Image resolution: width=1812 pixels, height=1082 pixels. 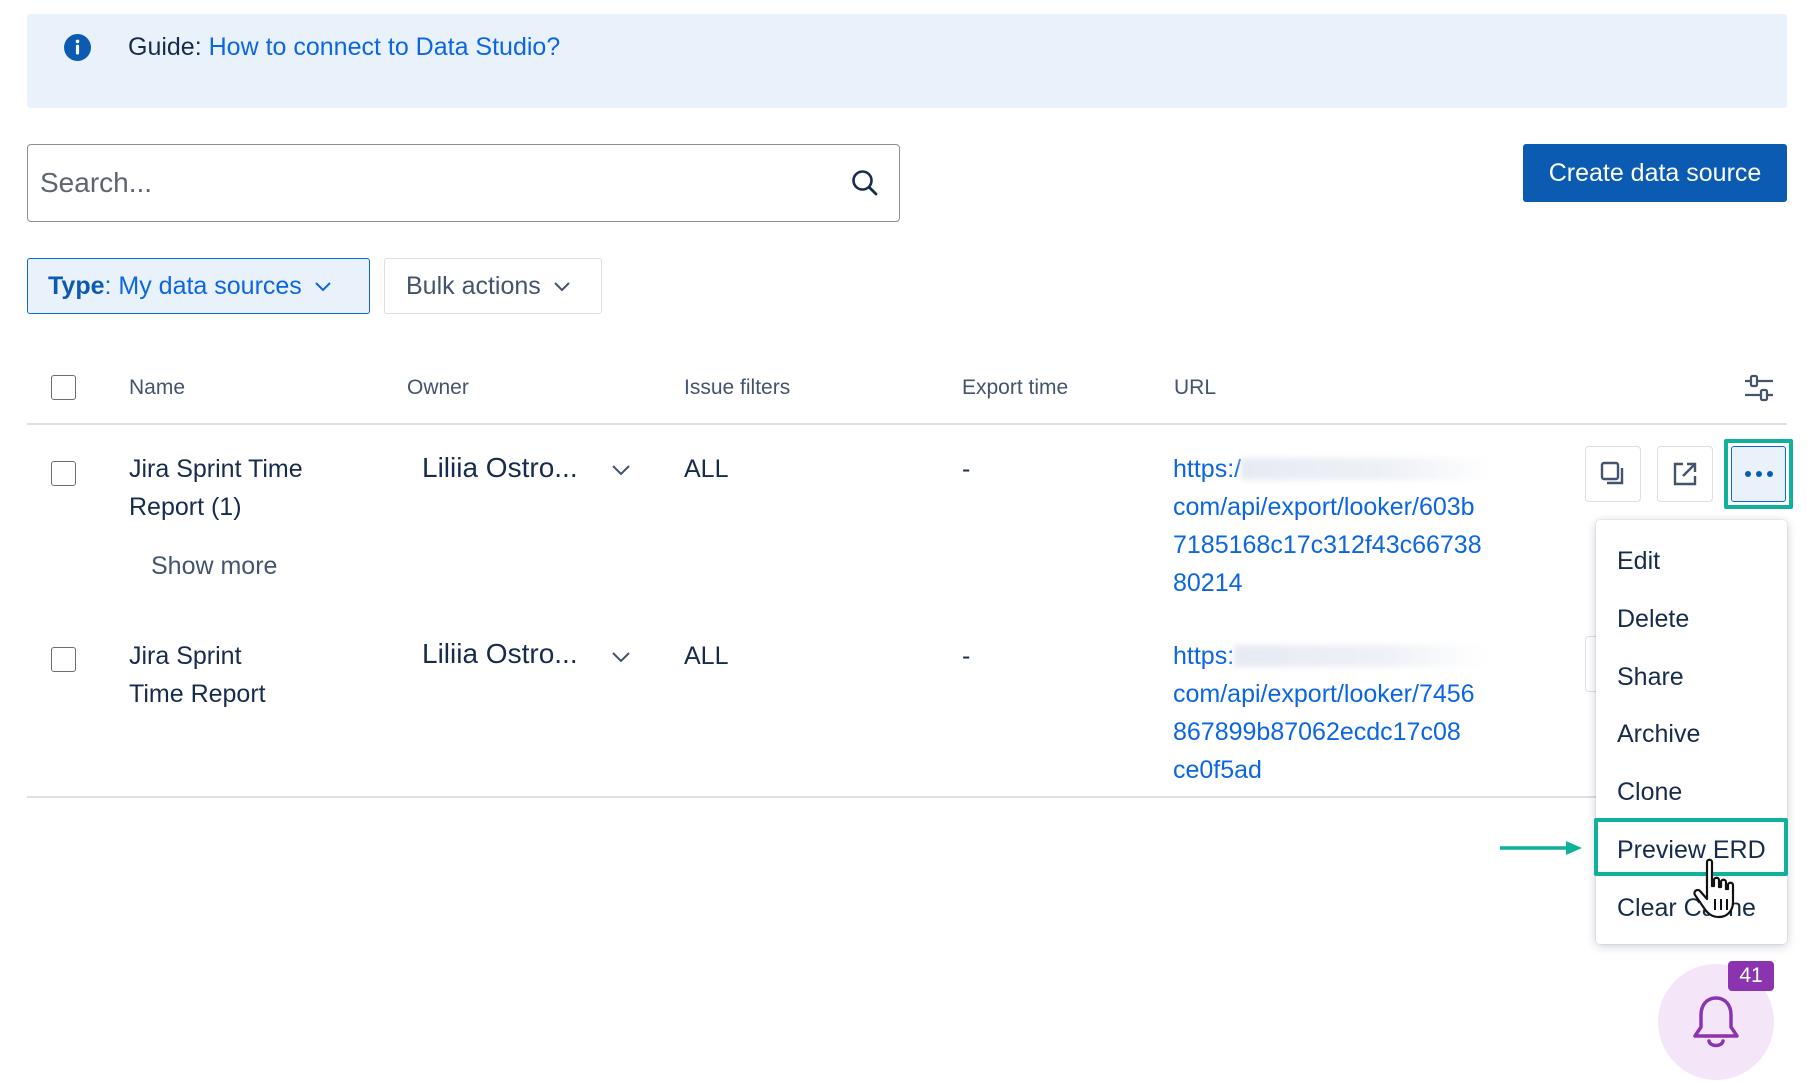 I want to click on select-all-checkbox, so click(x=63, y=387).